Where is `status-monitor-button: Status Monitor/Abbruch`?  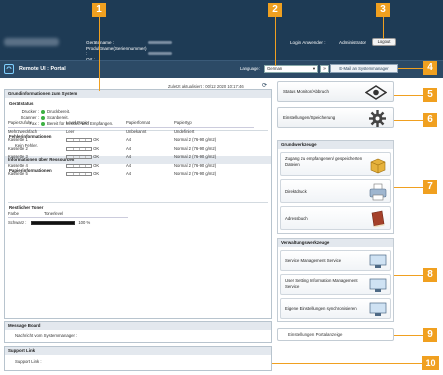 status-monitor-button: Status Monitor/Abbruch is located at coordinates (335, 91).